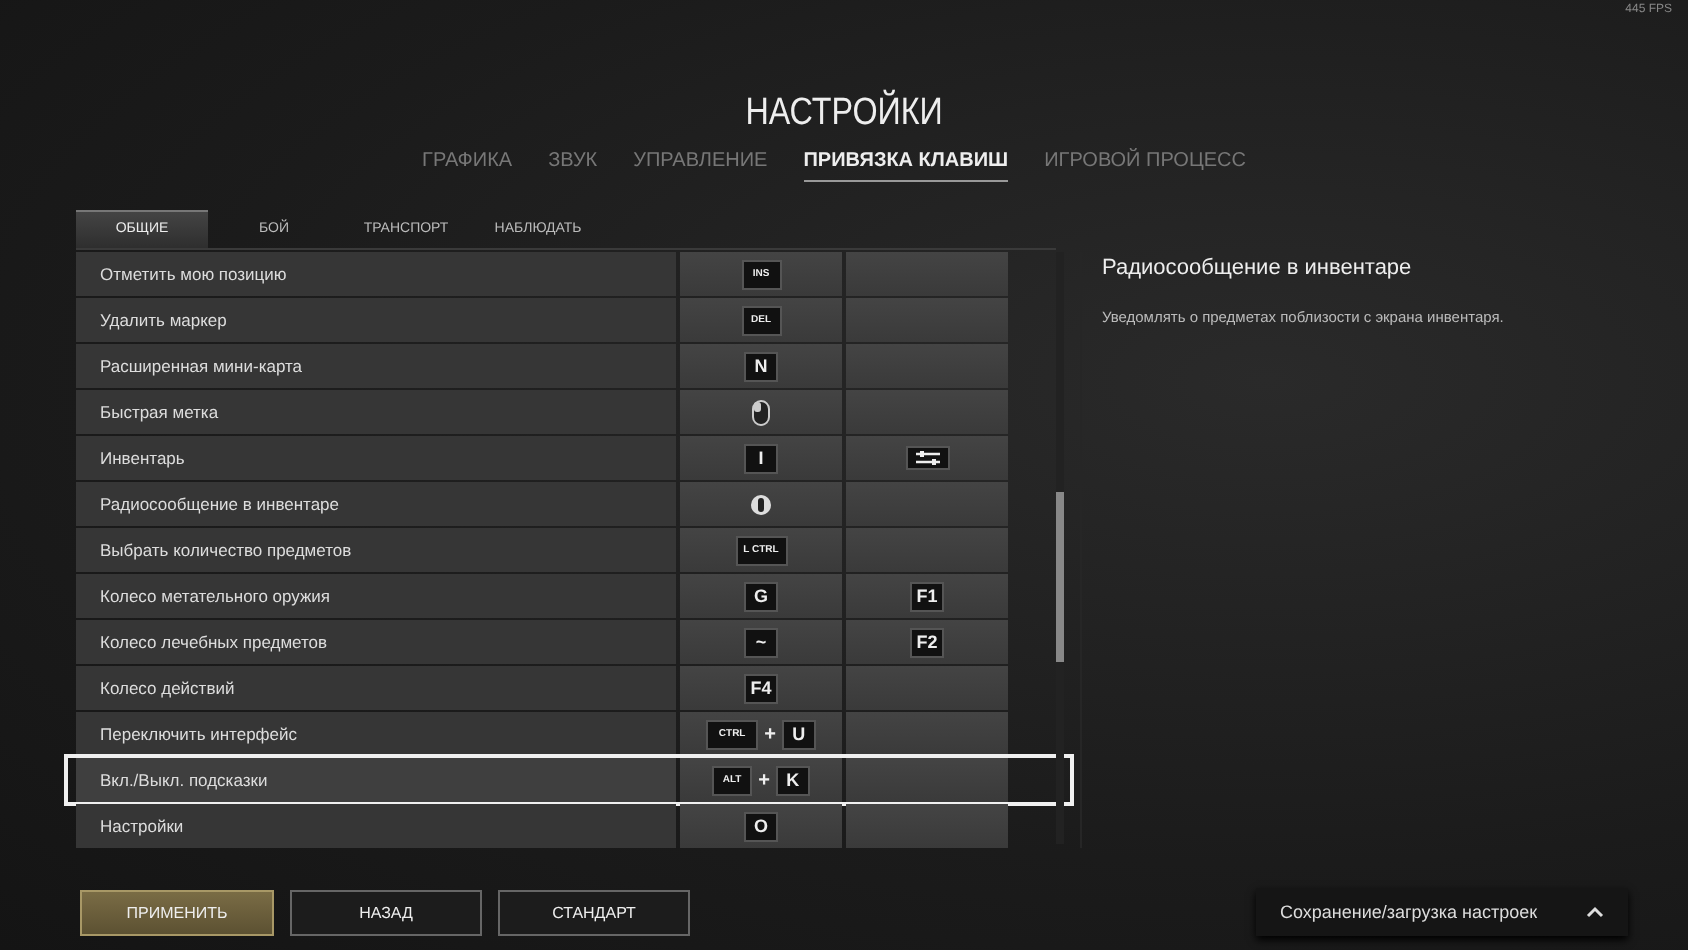 The width and height of the screenshot is (1688, 950). I want to click on tab: ПРИВЯЗКА КЛАВИШ, so click(906, 165).